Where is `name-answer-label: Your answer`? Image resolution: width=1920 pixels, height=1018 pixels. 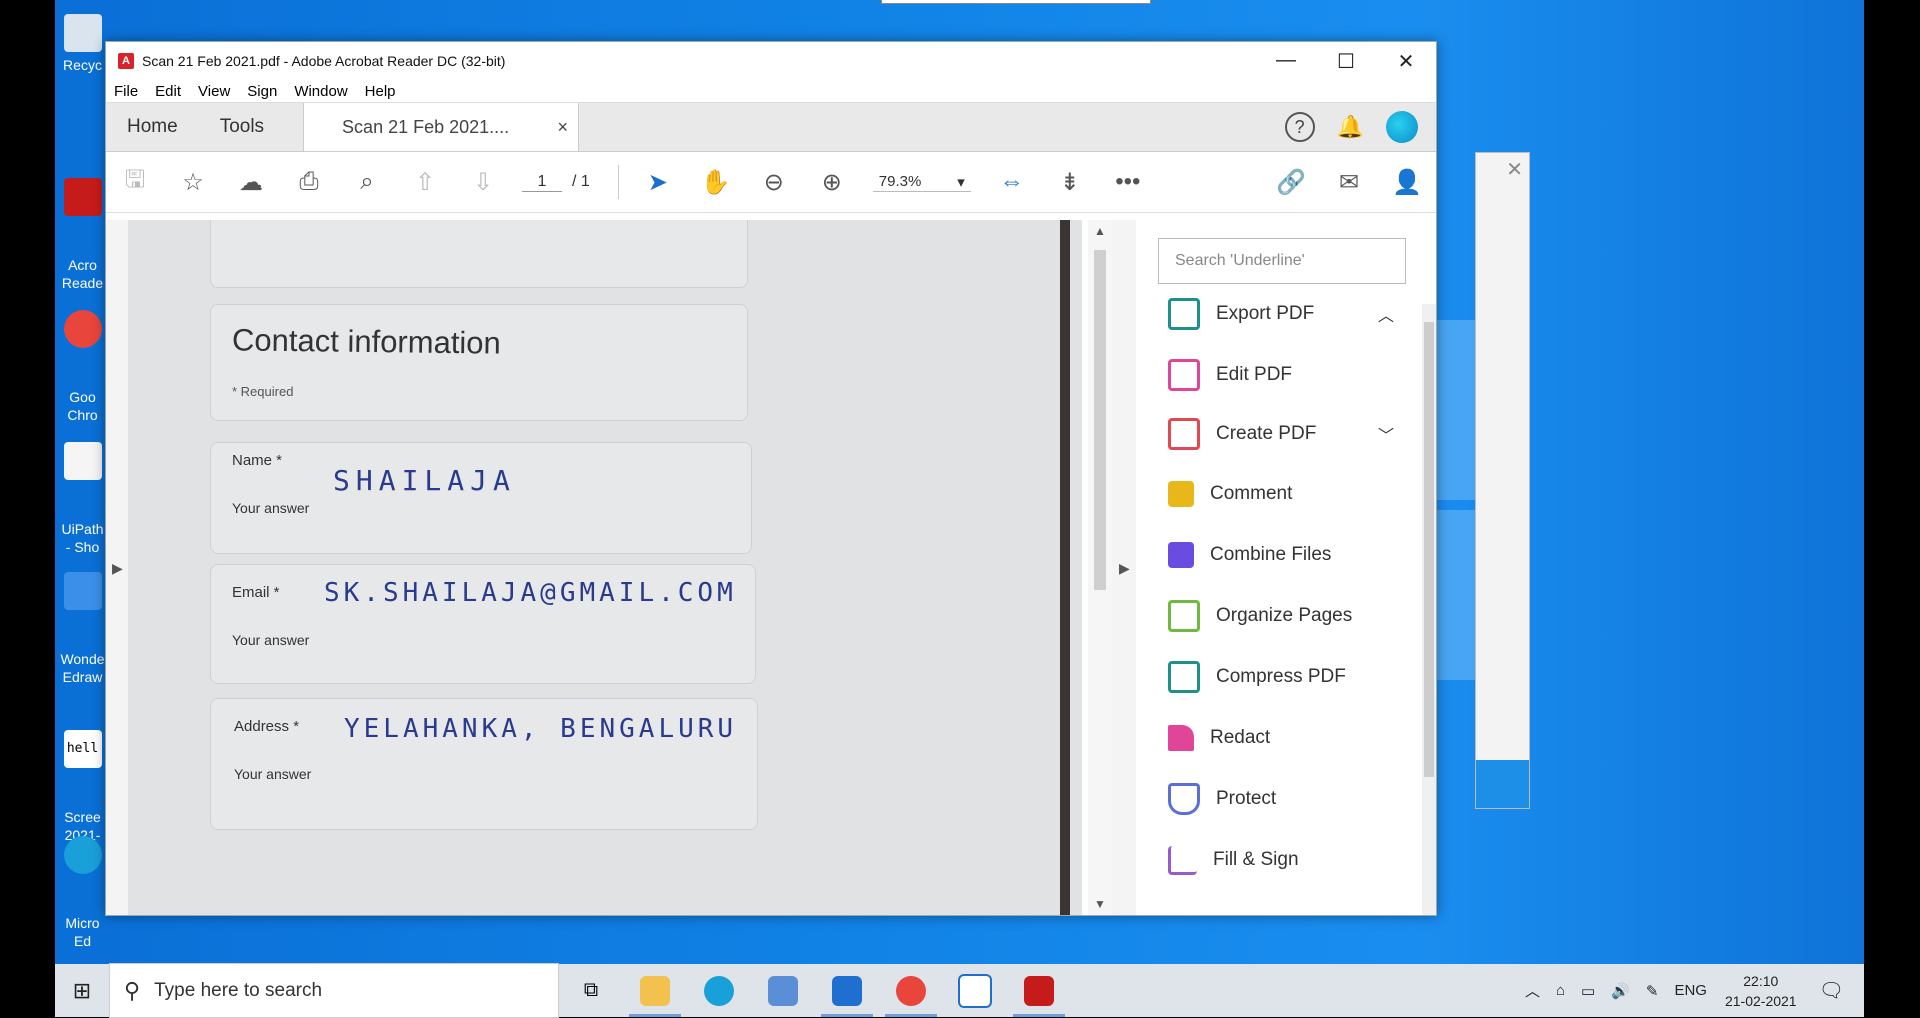 name-answer-label: Your answer is located at coordinates (271, 508).